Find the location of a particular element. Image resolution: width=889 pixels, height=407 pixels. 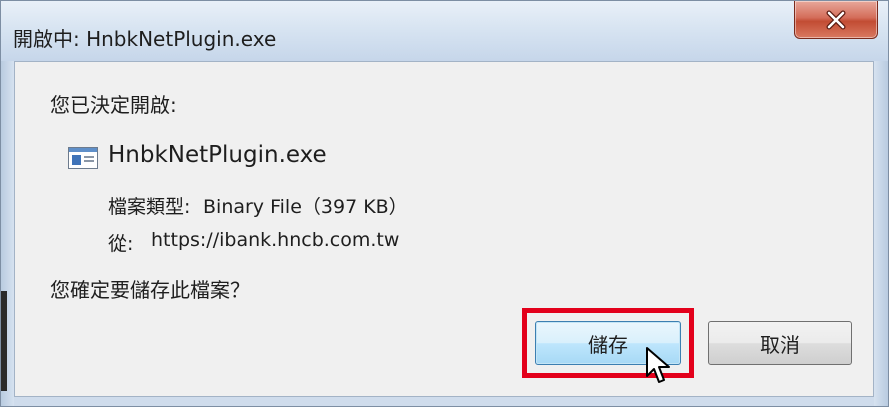

file-type-label: 檔案類型: is located at coordinates (149, 207).